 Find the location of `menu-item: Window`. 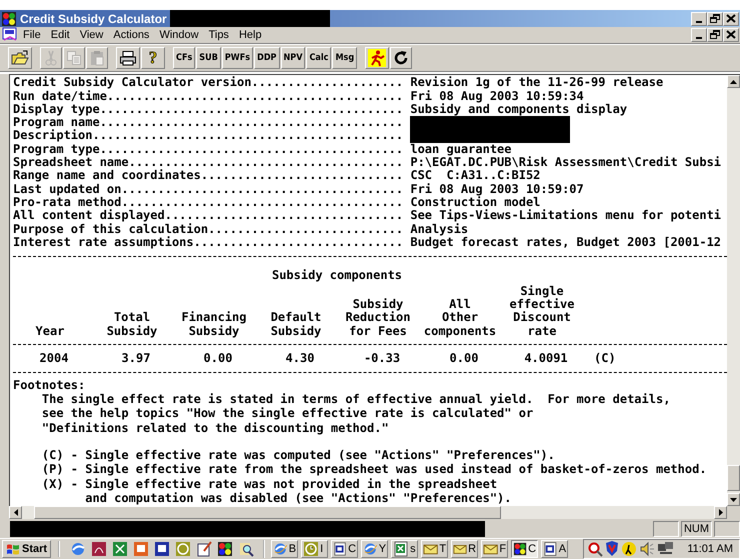

menu-item: Window is located at coordinates (179, 34).